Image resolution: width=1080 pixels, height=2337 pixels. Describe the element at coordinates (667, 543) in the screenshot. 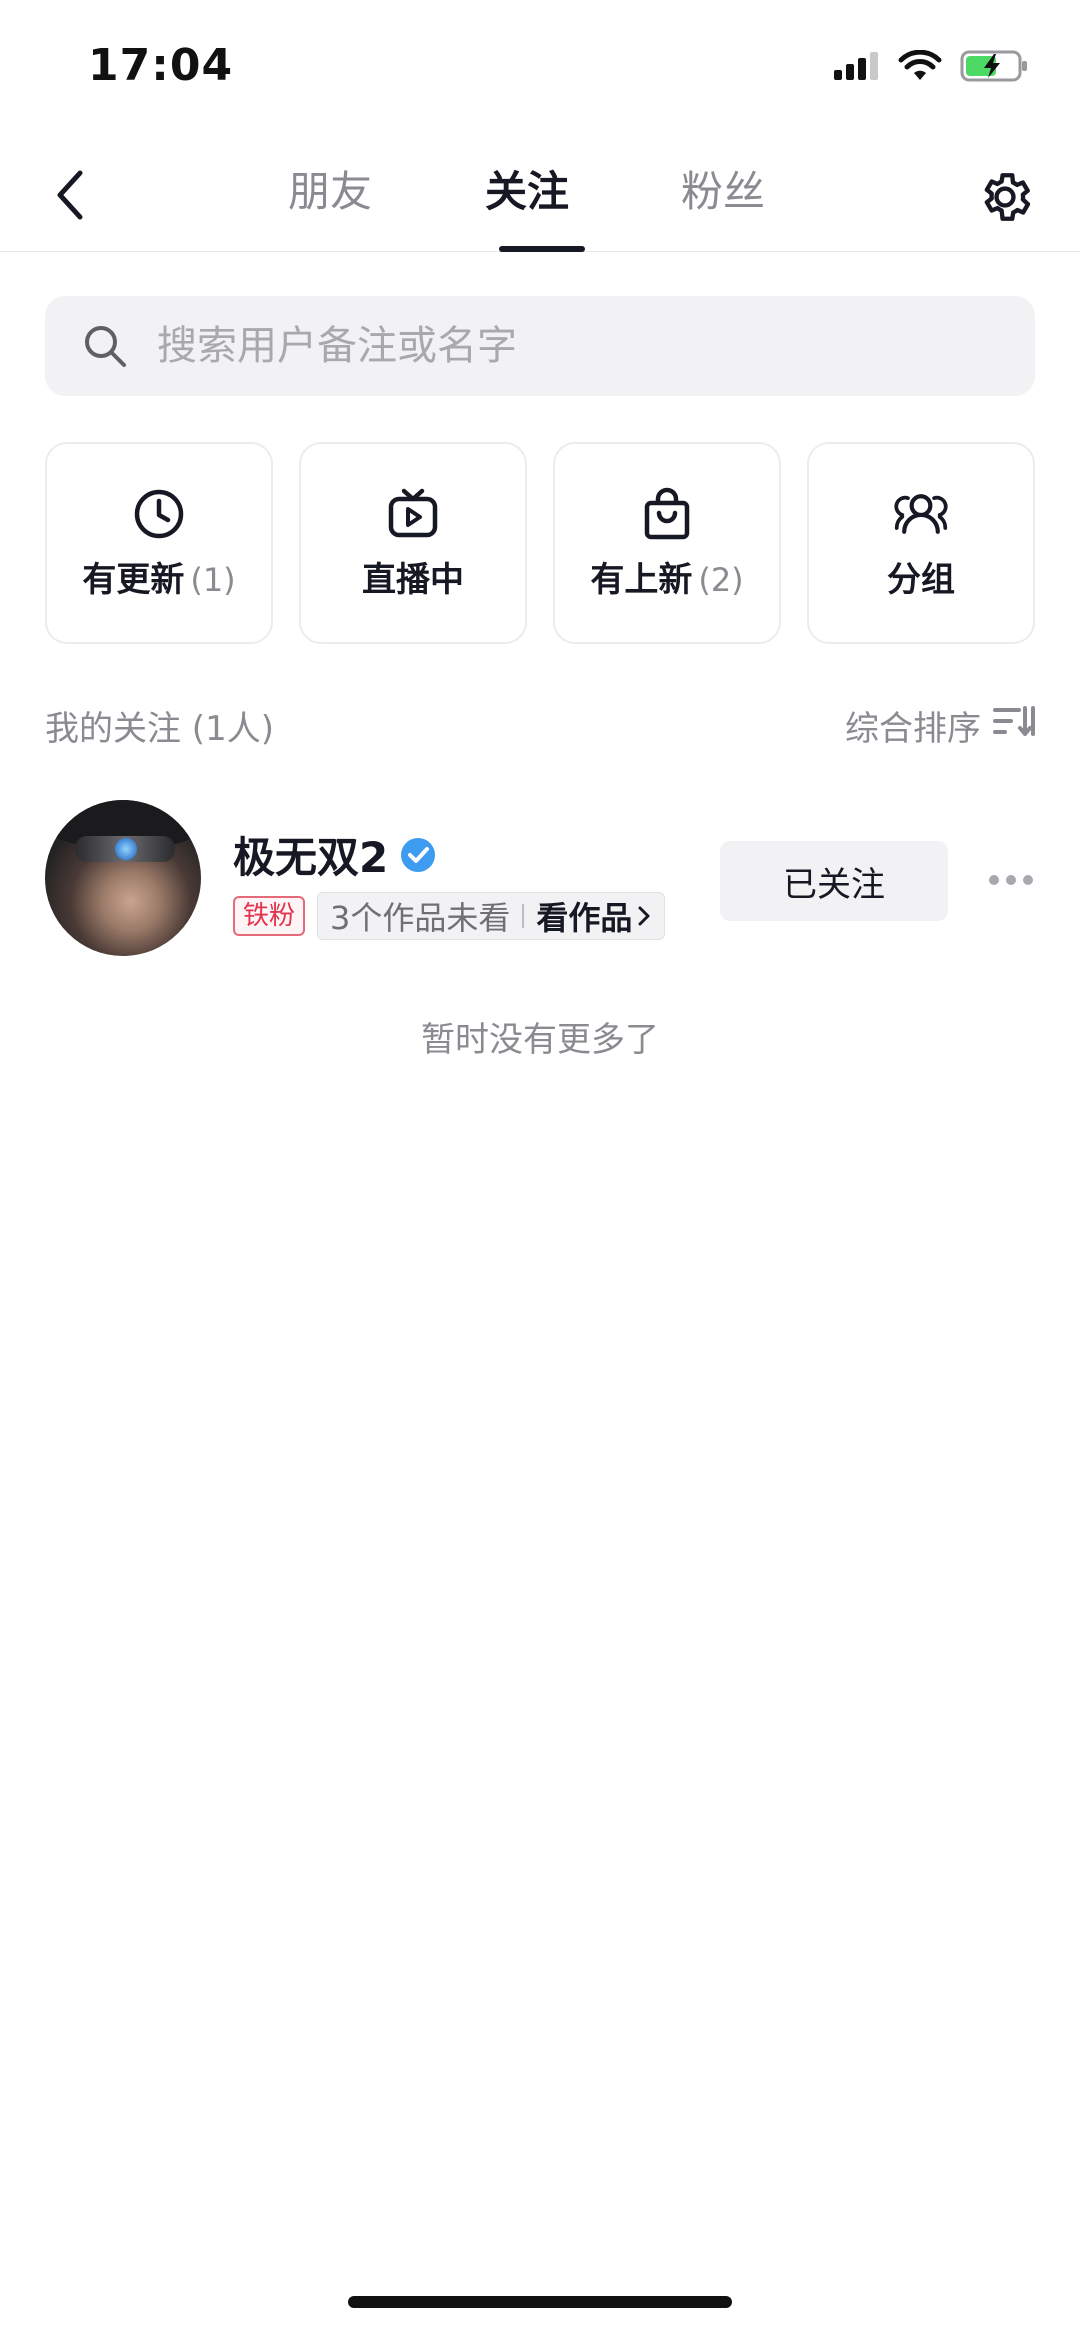

I see `filter-new-products: 有上新 (2)` at that location.